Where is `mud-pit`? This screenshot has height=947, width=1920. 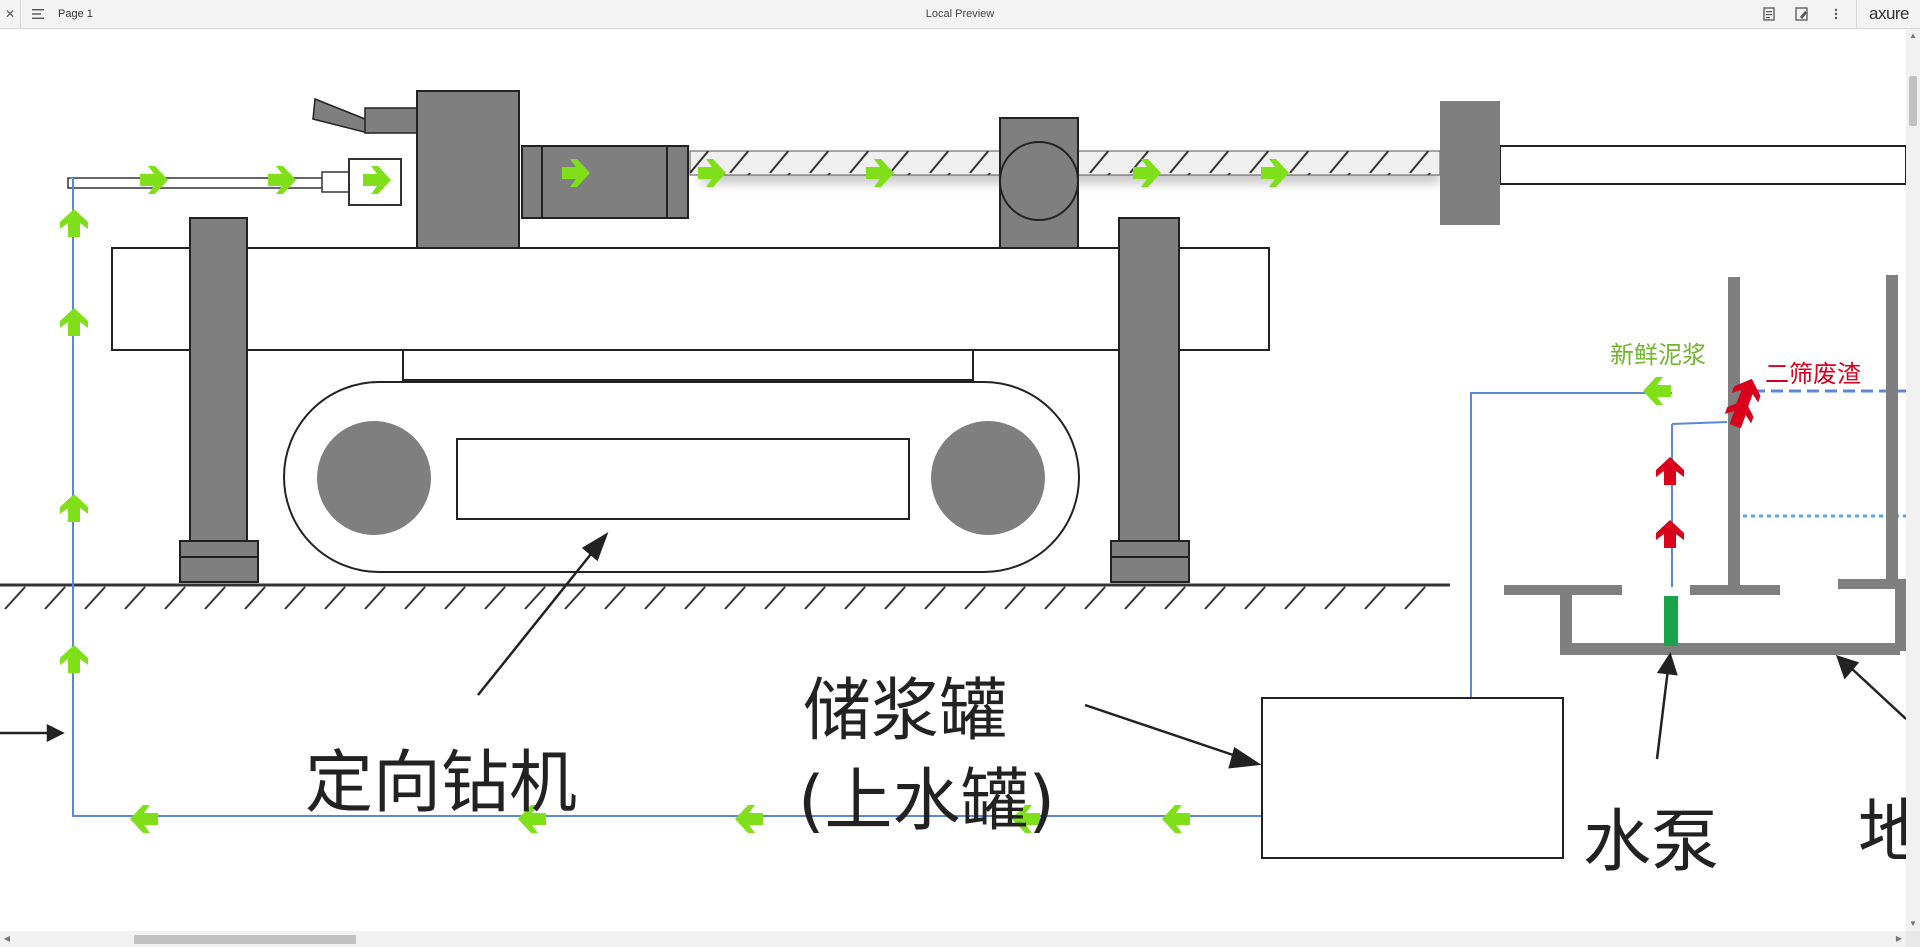
mud-pit is located at coordinates (1705, 465).